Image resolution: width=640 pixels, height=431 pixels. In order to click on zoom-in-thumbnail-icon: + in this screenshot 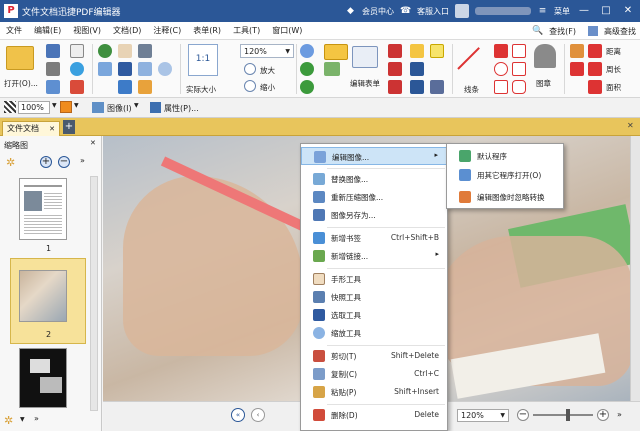, I will do `click(46, 162)`.